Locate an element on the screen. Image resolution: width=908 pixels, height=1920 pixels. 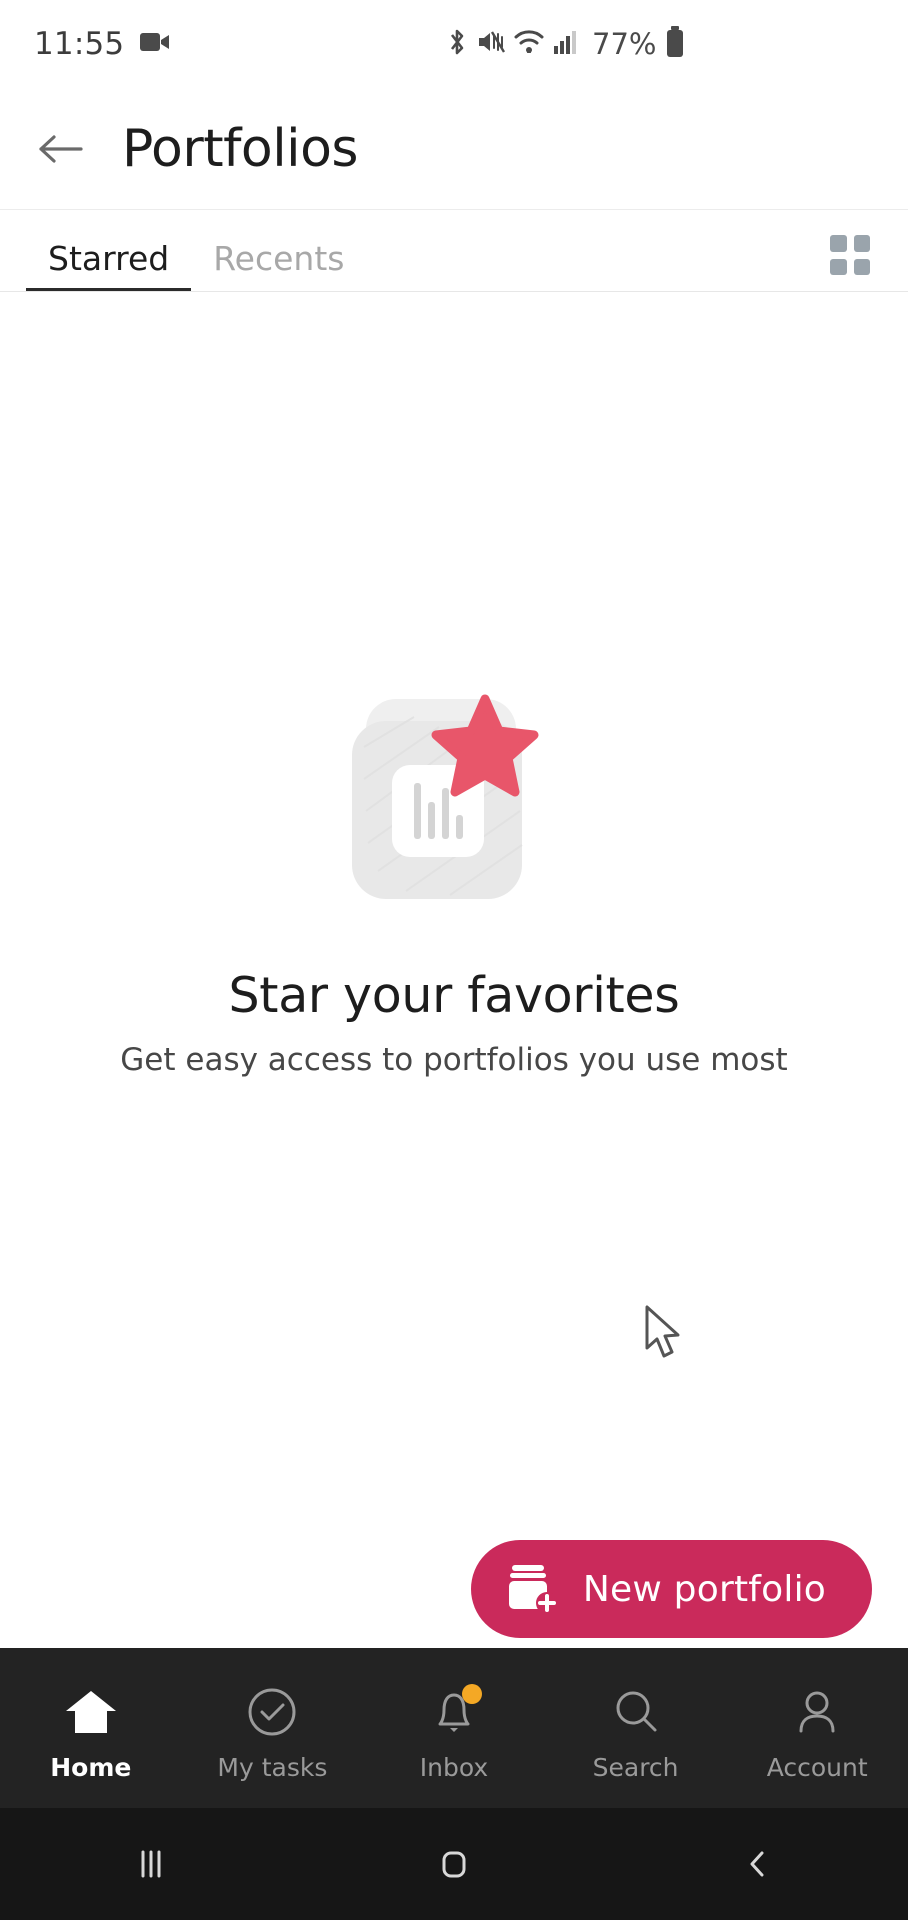
nav-item-my-tasks: My tasks is located at coordinates (273, 1728).